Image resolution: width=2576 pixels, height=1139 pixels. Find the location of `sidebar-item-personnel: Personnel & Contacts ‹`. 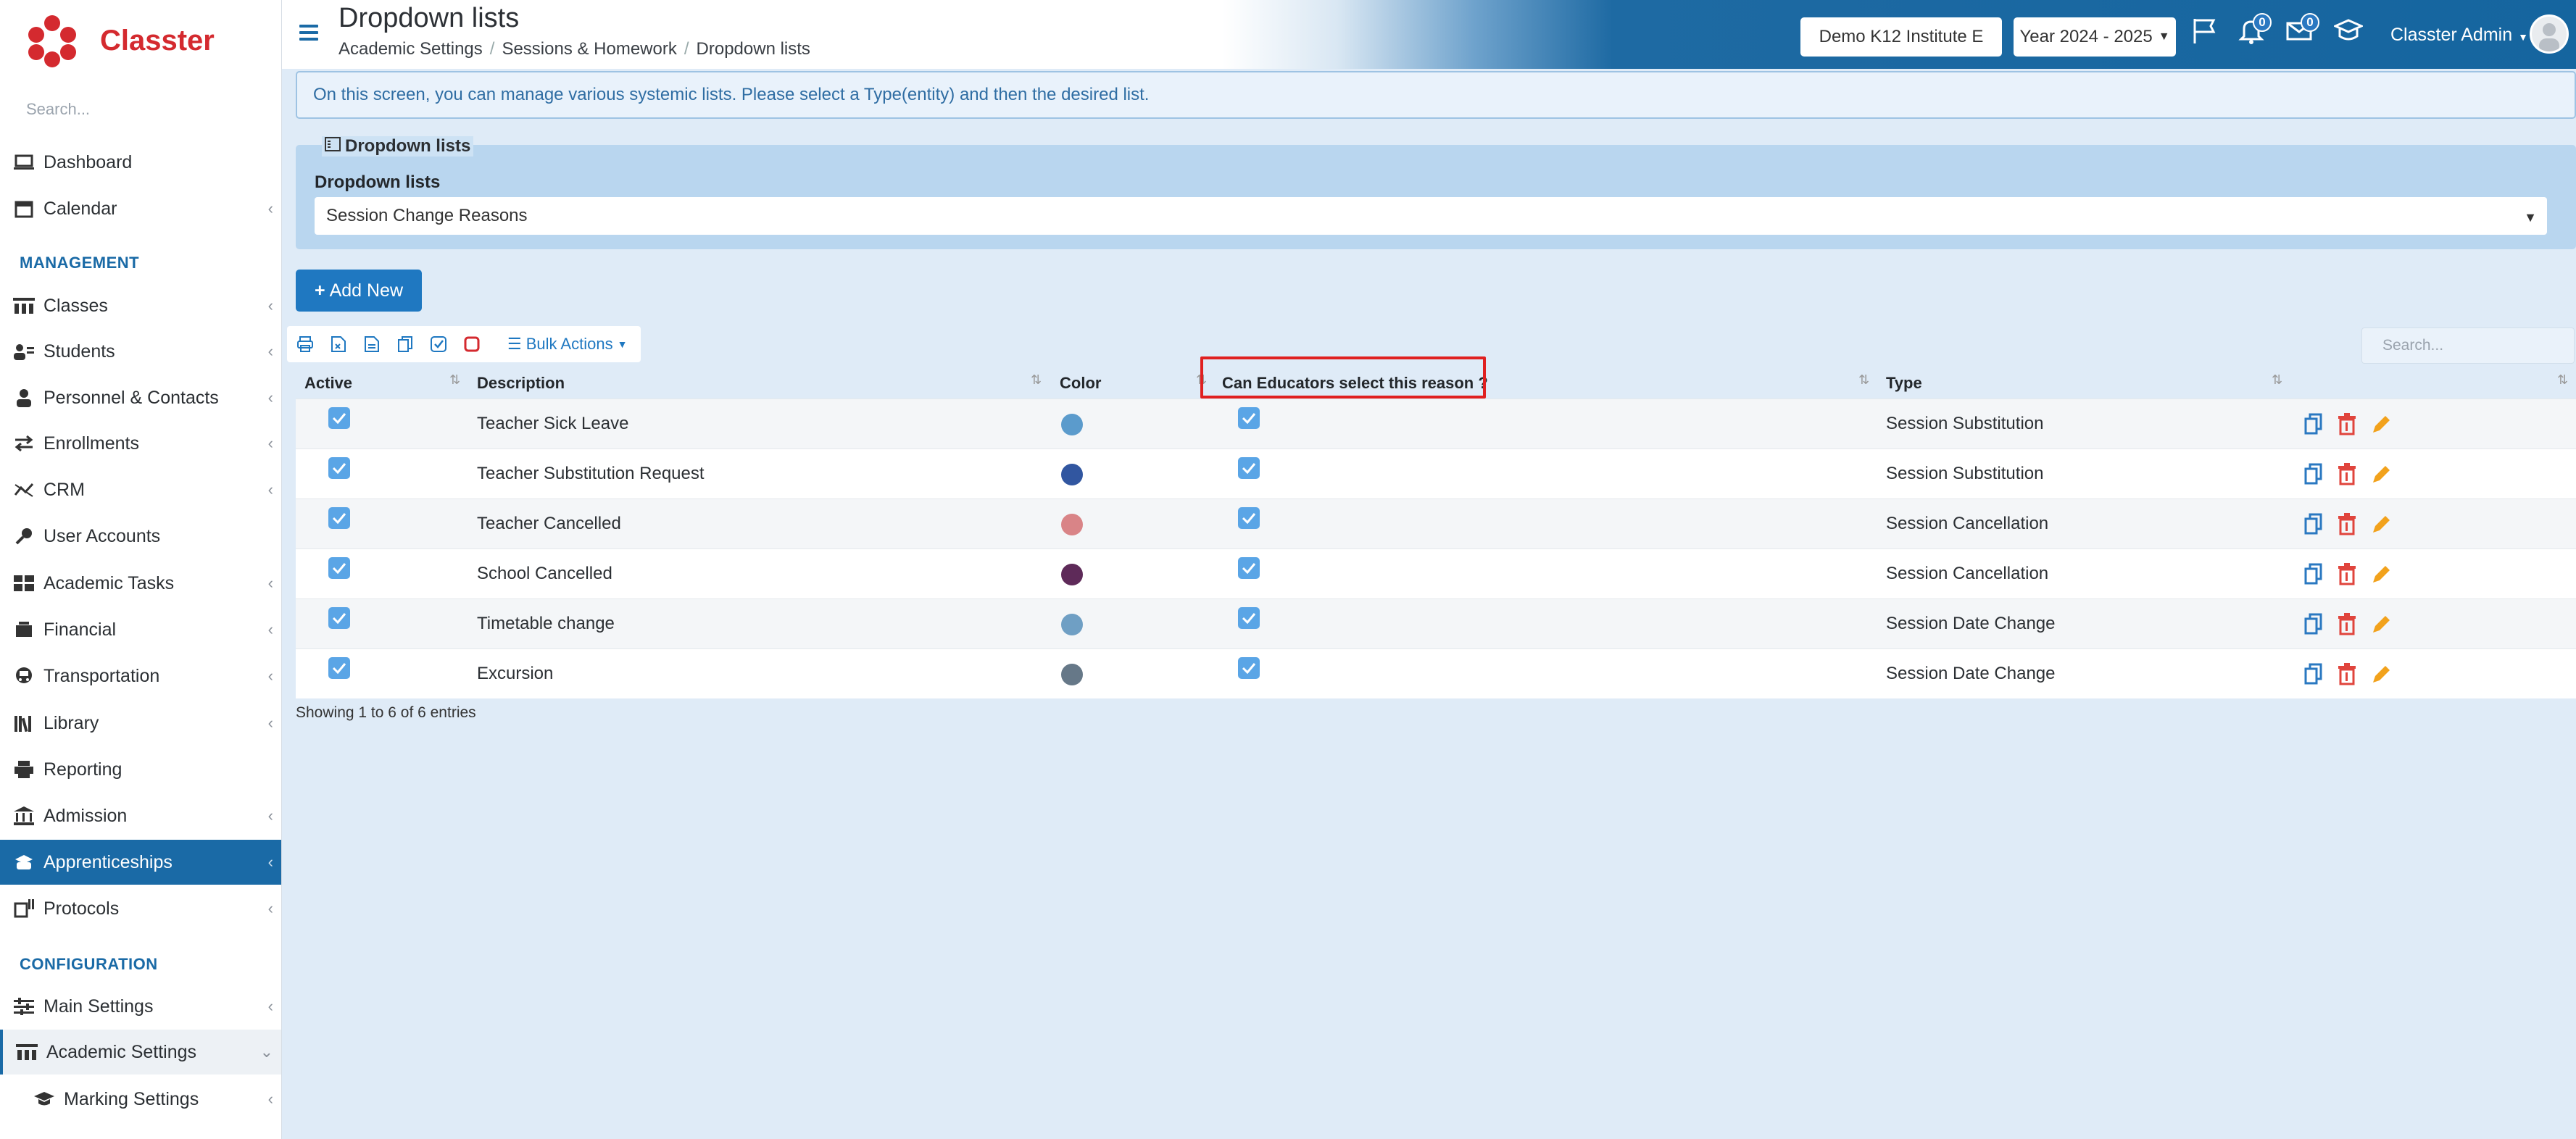

sidebar-item-personnel: Personnel & Contacts ‹ is located at coordinates (140, 397).